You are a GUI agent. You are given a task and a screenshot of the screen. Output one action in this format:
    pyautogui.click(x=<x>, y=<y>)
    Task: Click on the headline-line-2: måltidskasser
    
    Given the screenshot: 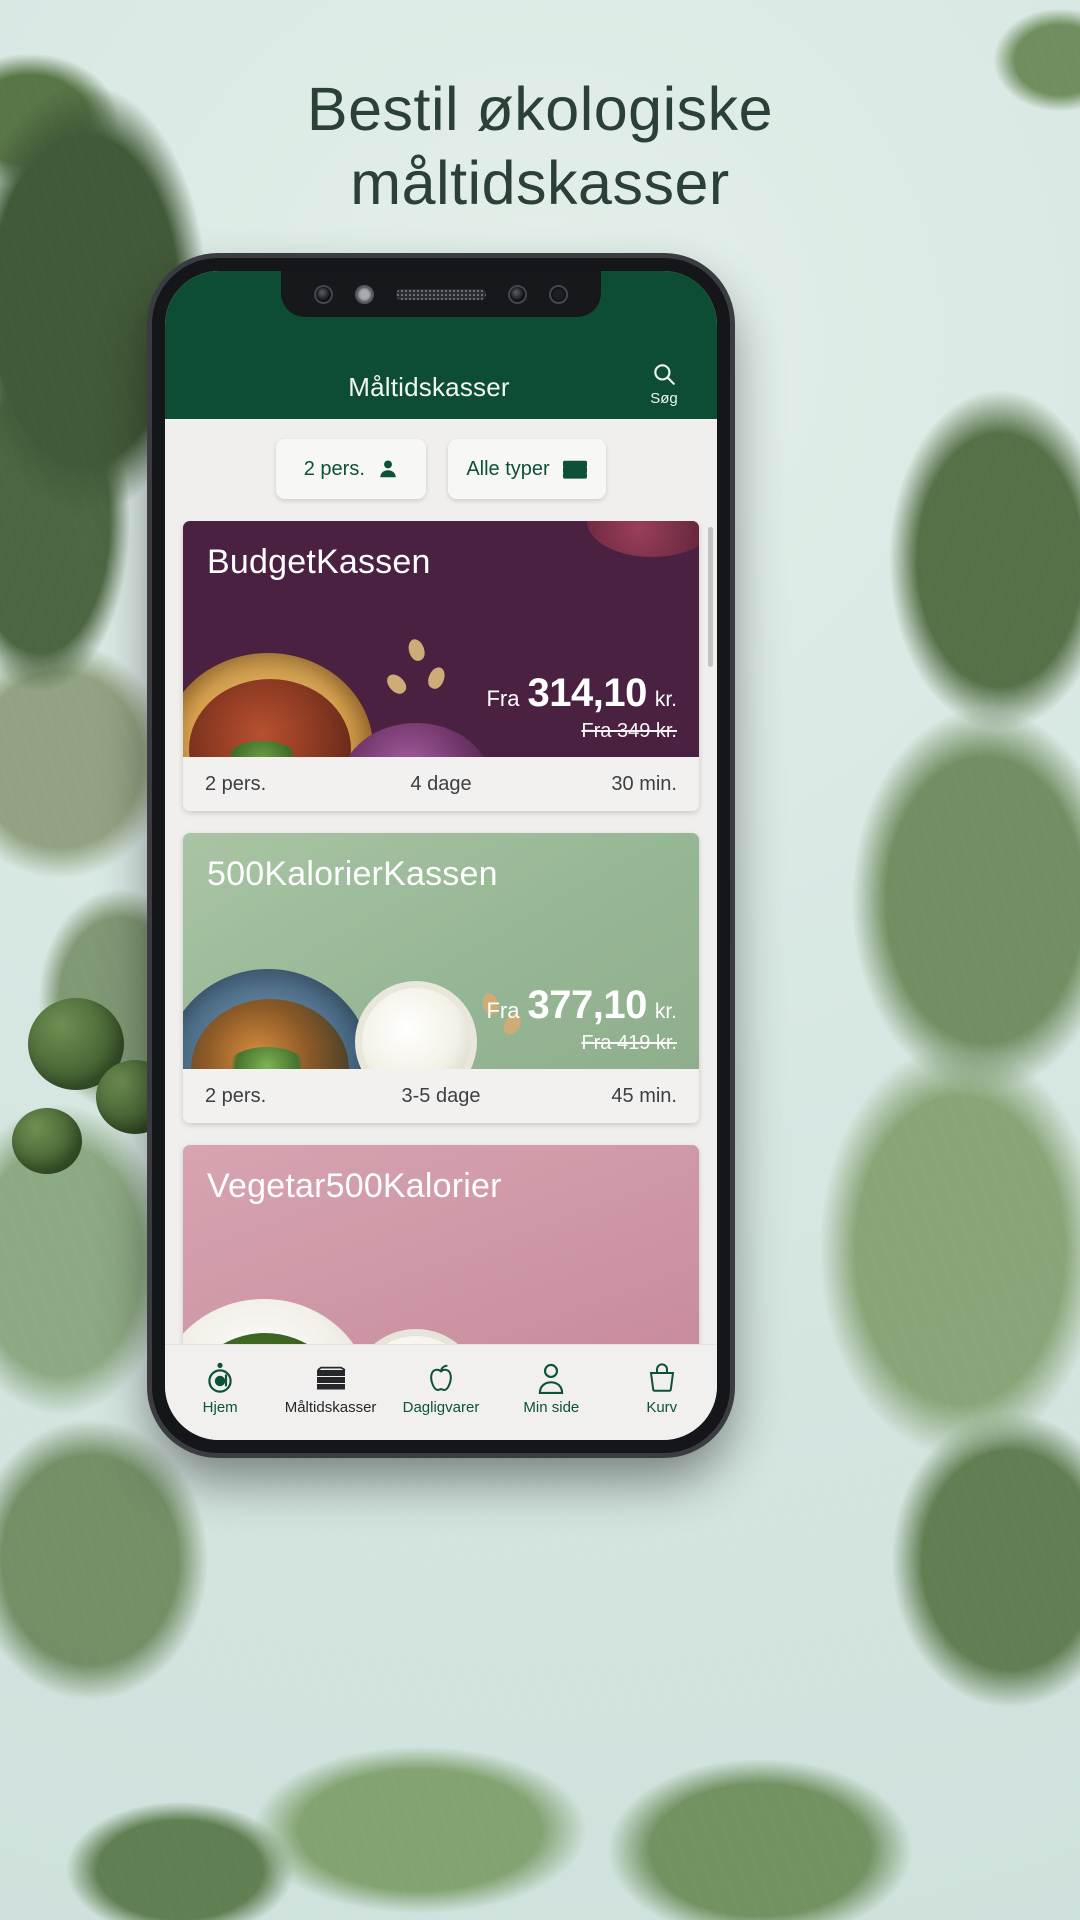 What is the action you would take?
    pyautogui.click(x=540, y=183)
    